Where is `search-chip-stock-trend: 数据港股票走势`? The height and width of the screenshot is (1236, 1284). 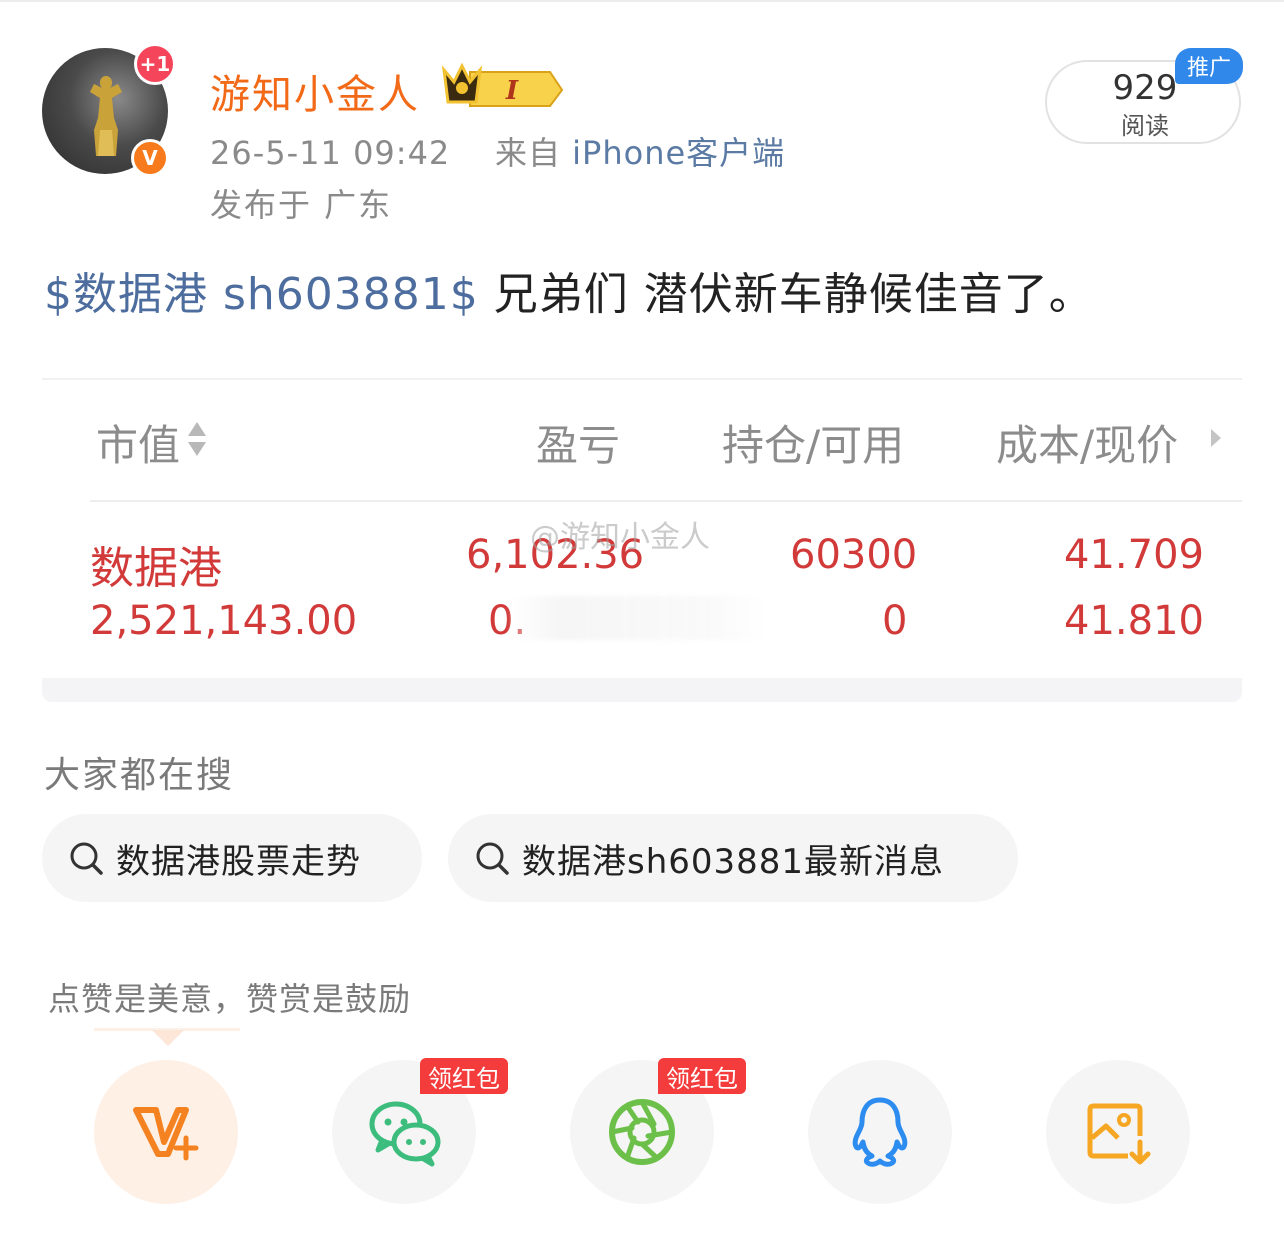 search-chip-stock-trend: 数据港股票走势 is located at coordinates (232, 858).